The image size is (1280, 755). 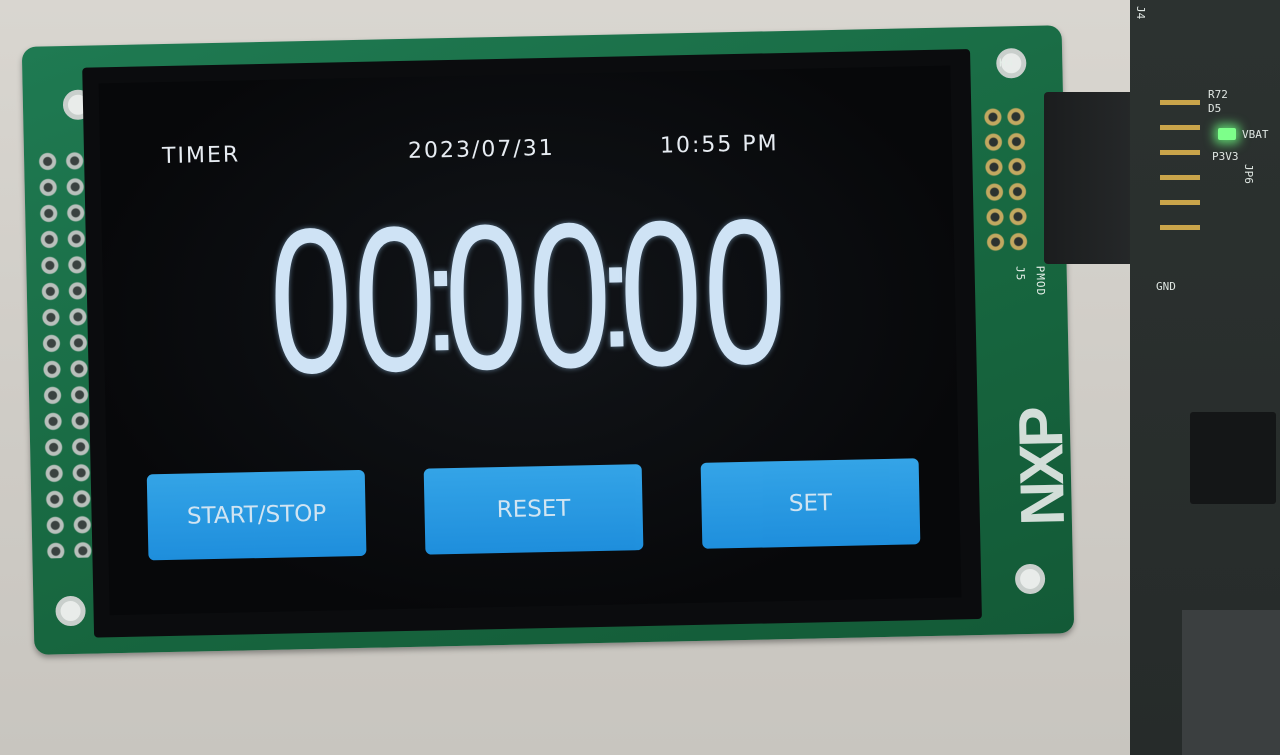 What do you see at coordinates (1248, 174) in the screenshot?
I see `silk-jp6: JP6` at bounding box center [1248, 174].